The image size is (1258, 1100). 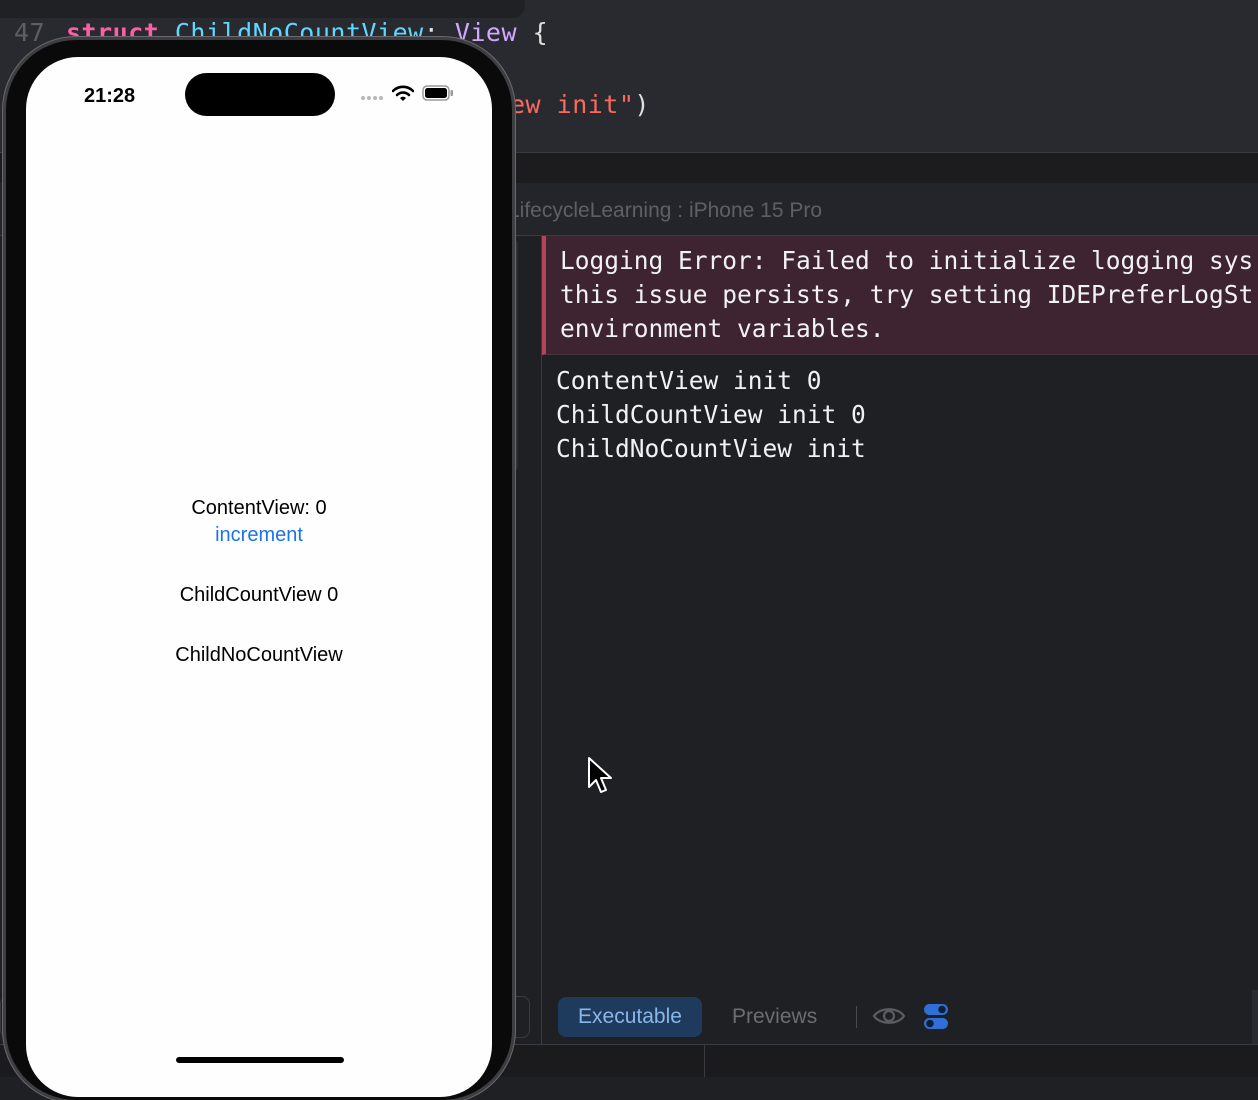 I want to click on debug-target-title: LifecycleLearning : iPhone 15 Pro, so click(x=665, y=210).